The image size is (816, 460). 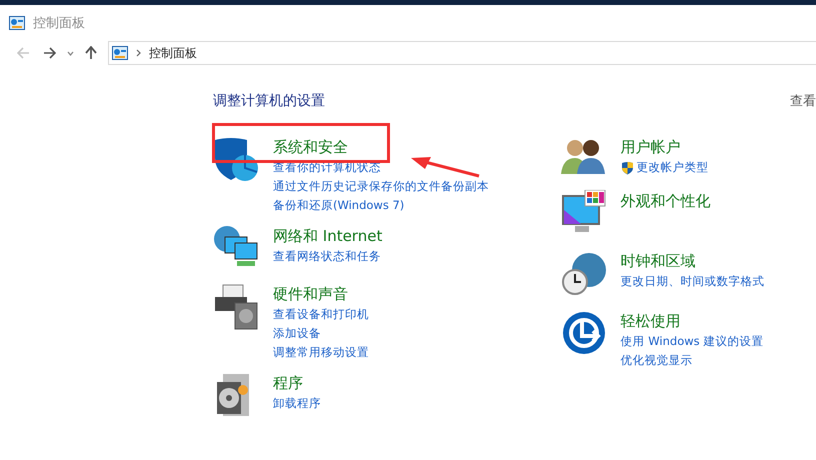 What do you see at coordinates (327, 236) in the screenshot?
I see `category-link: 网络和 Internet` at bounding box center [327, 236].